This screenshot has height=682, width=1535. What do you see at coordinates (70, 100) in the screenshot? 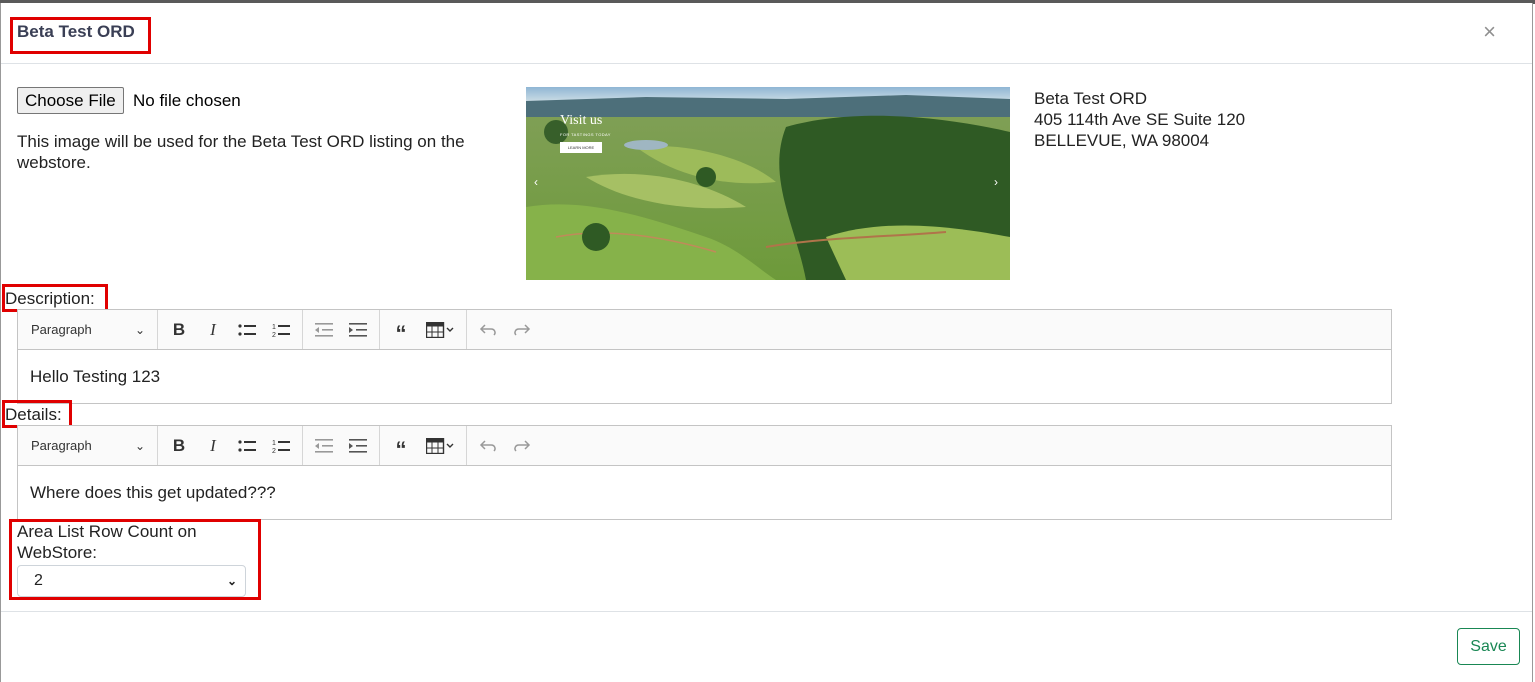
I see `choose-file-button: Choose File` at bounding box center [70, 100].